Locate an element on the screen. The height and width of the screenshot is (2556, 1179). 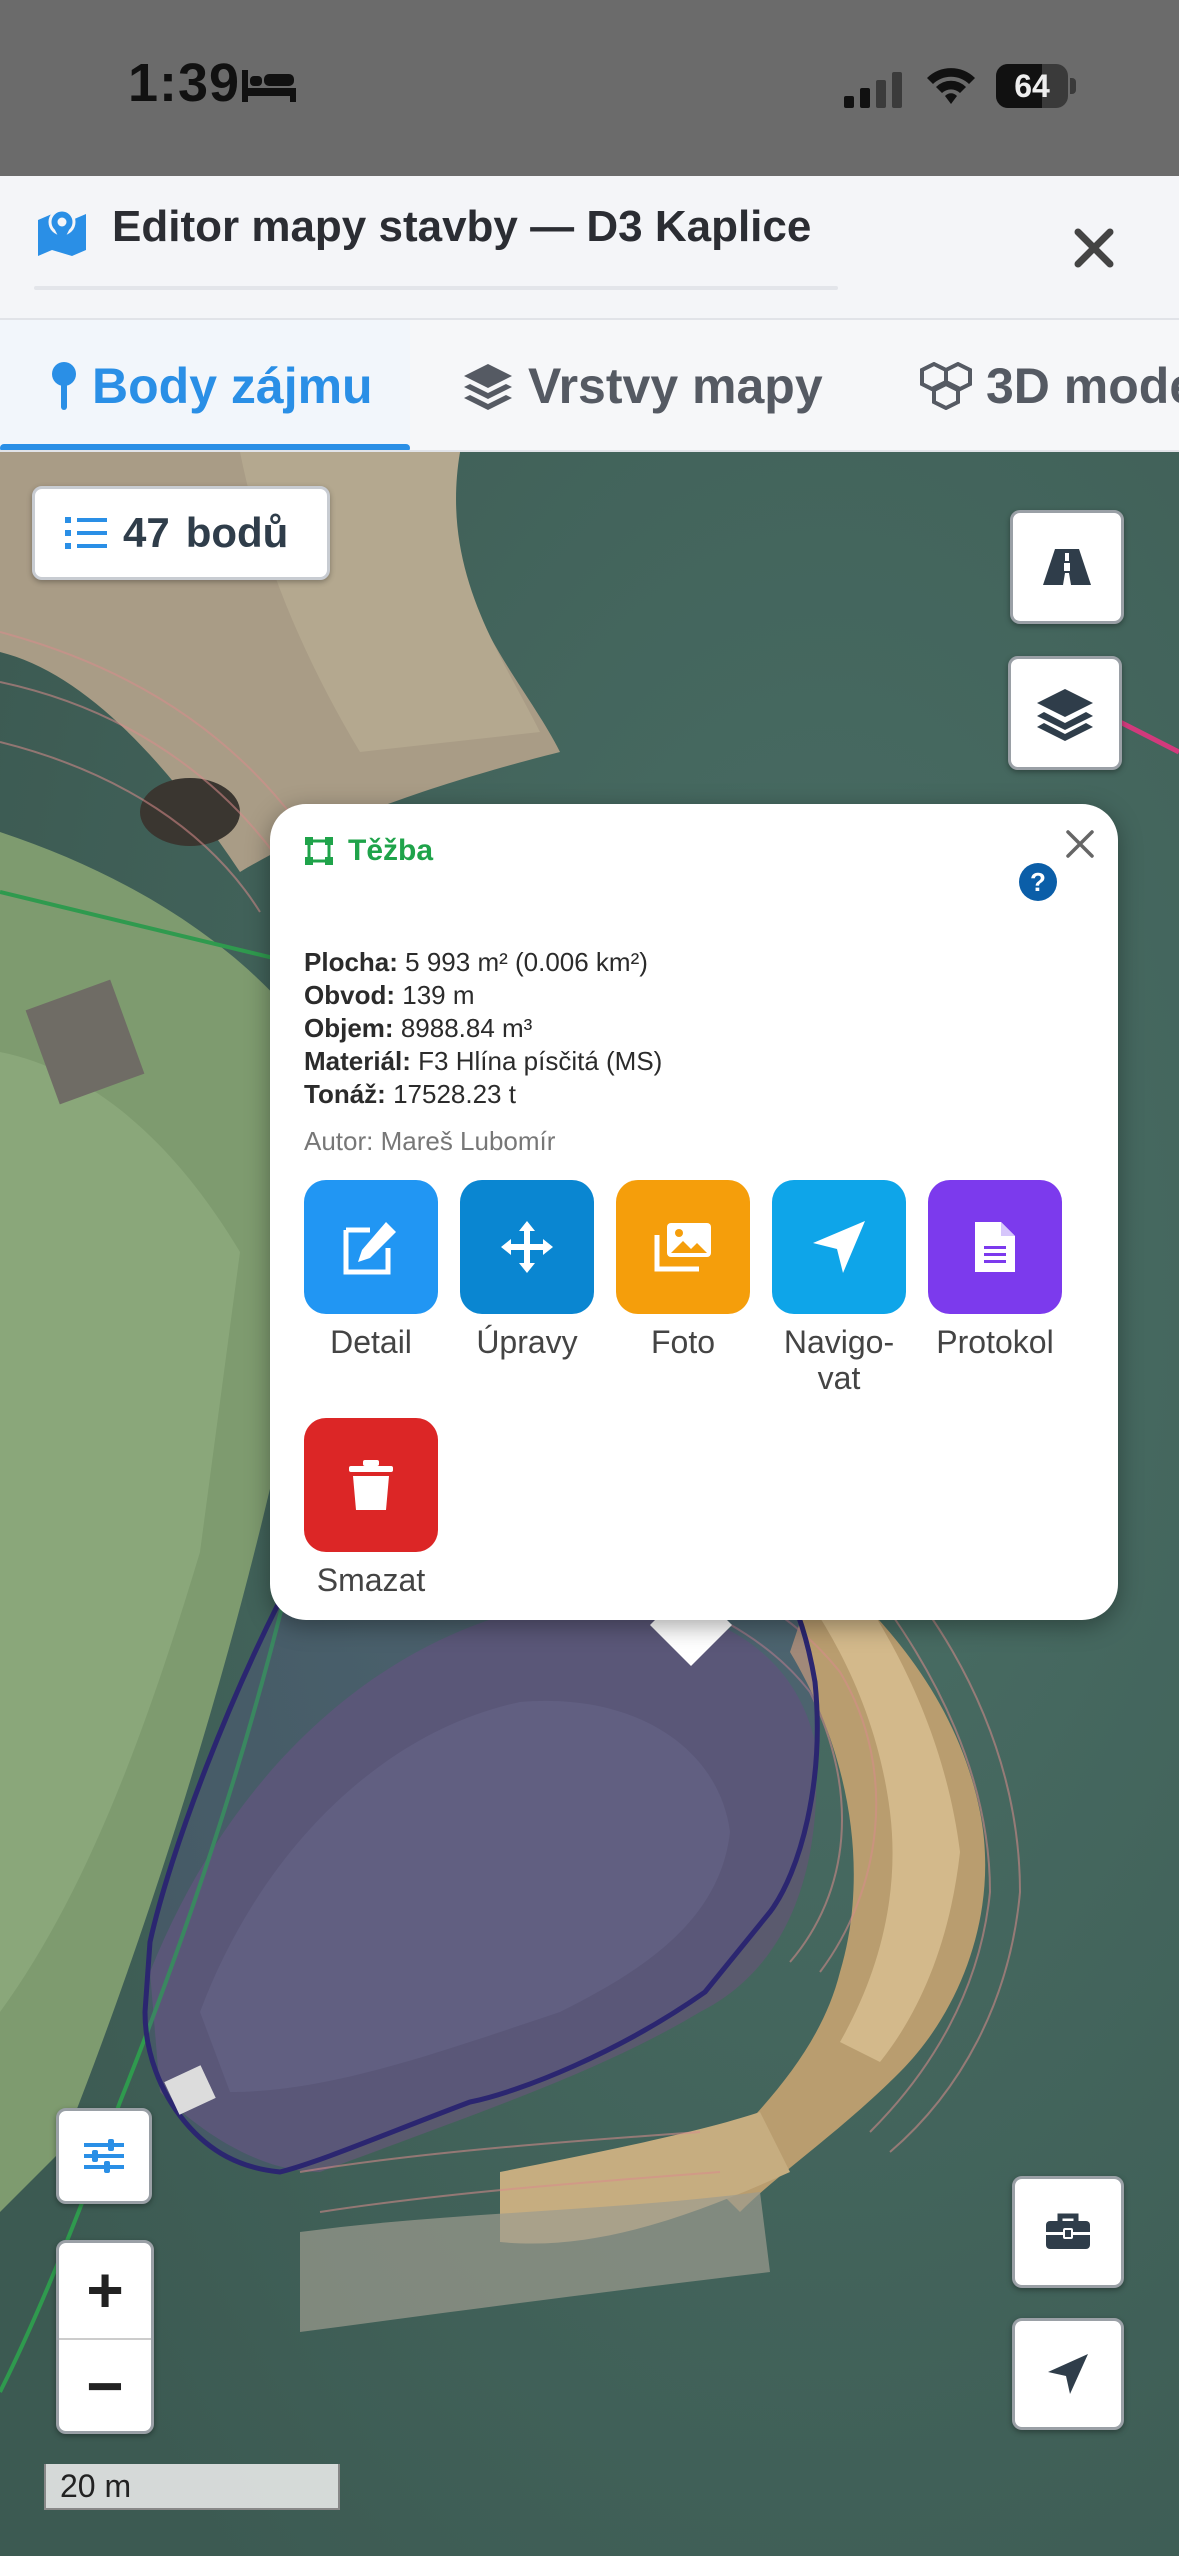
tools-button is located at coordinates (1068, 2232).